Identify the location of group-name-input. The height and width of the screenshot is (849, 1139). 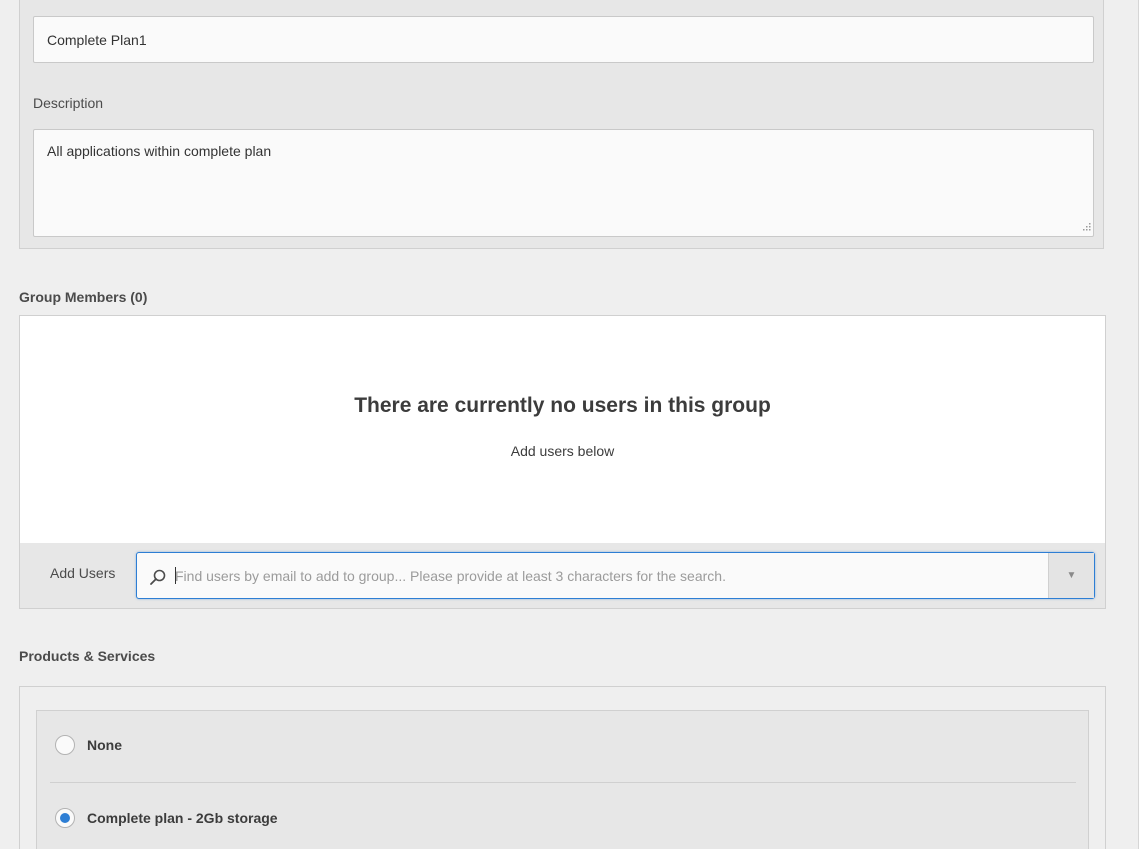
(563, 39).